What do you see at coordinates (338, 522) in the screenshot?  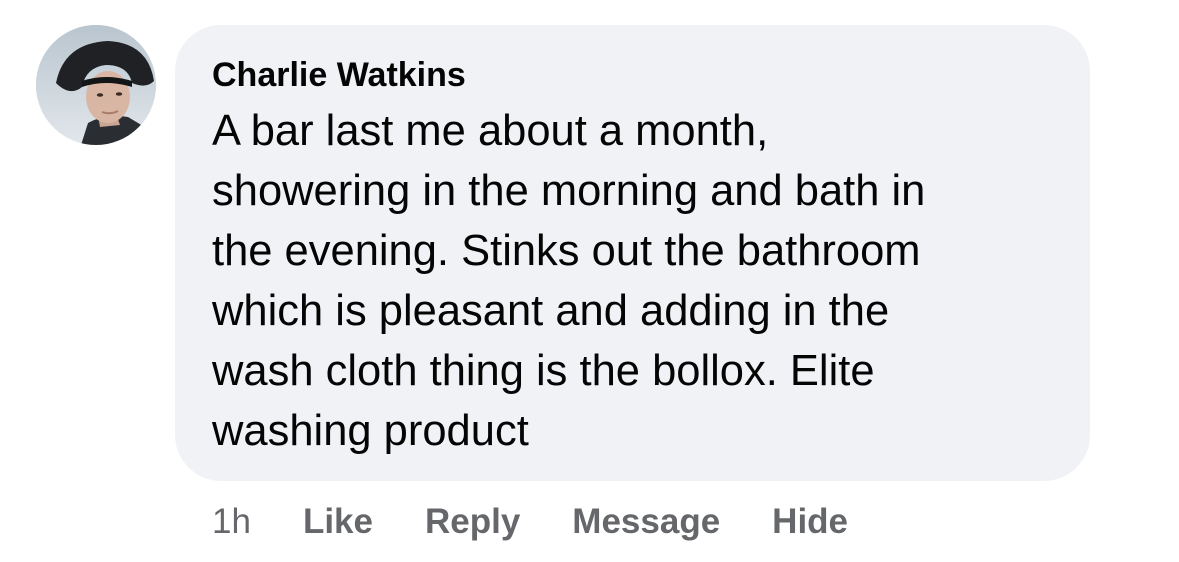 I see `like-button: Like` at bounding box center [338, 522].